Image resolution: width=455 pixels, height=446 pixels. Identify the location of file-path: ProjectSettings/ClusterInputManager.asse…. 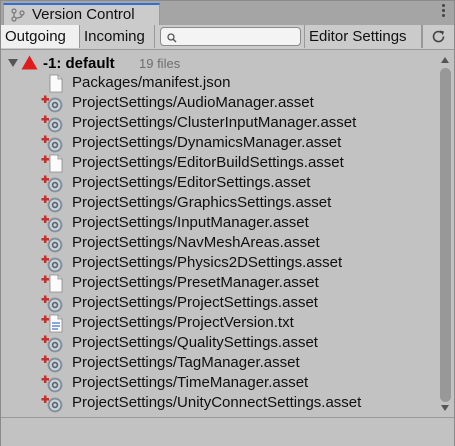
(214, 122).